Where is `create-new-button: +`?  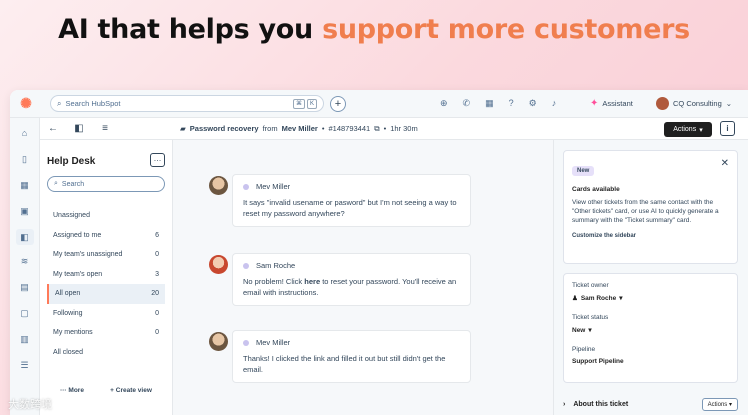 create-new-button: + is located at coordinates (338, 103).